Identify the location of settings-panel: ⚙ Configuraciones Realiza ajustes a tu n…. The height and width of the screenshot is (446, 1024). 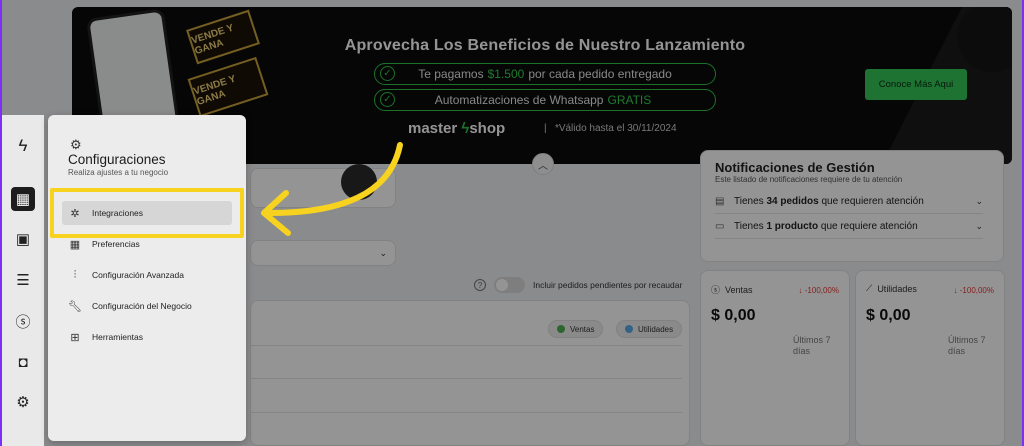
(147, 278).